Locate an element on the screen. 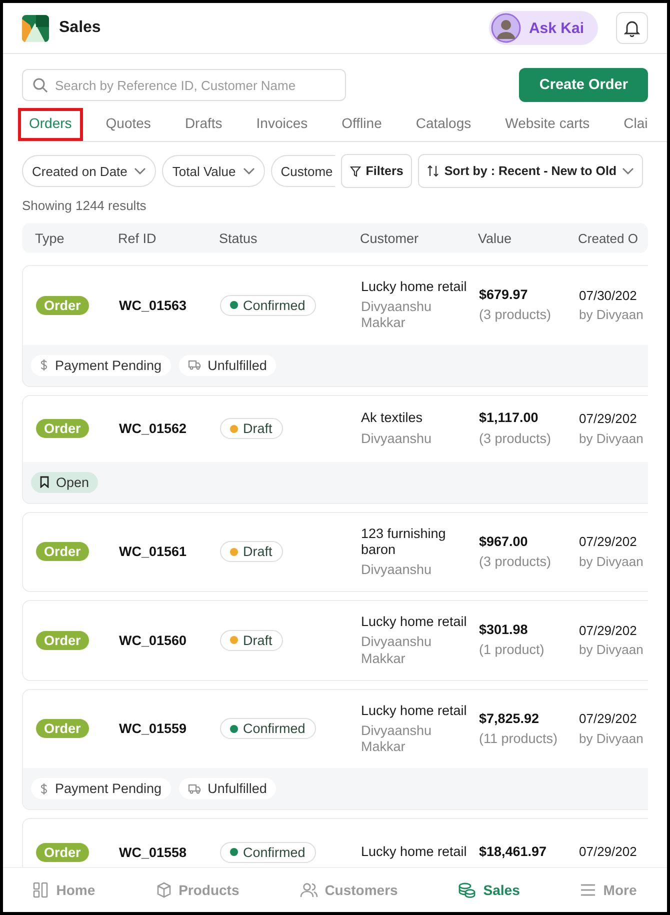 The image size is (670, 915). filter-dropdown: Custome is located at coordinates (302, 171).